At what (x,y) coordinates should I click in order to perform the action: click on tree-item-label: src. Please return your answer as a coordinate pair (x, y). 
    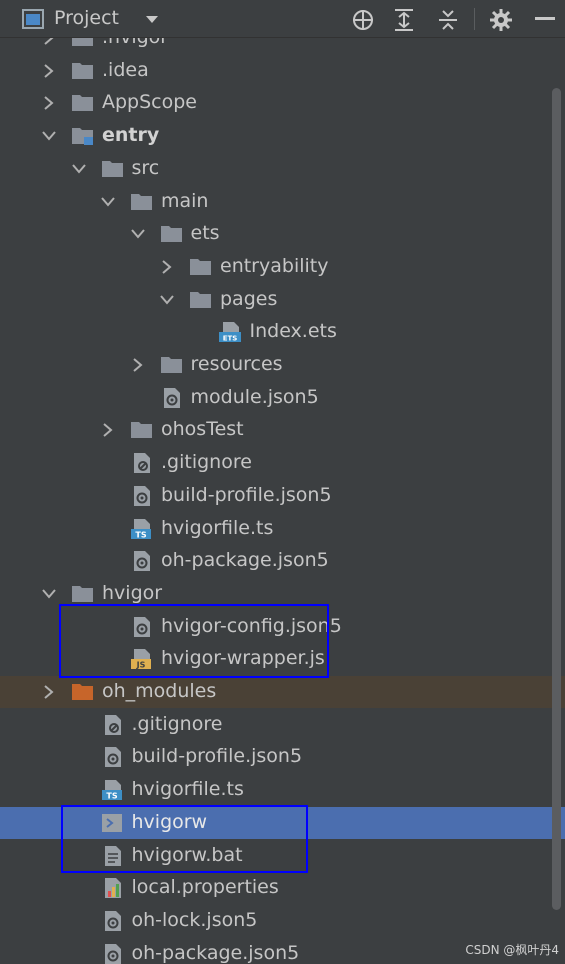
    Looking at the image, I should click on (145, 167).